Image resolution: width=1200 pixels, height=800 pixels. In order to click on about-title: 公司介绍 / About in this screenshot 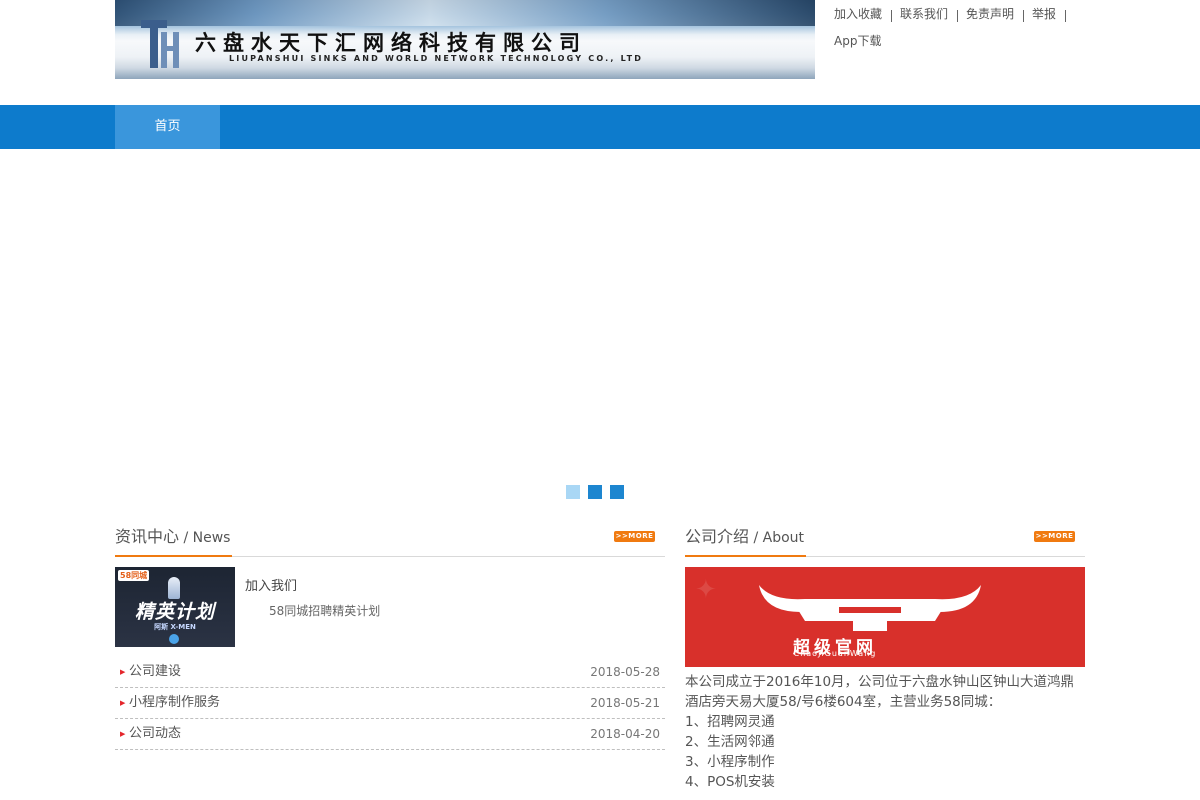, I will do `click(746, 541)`.